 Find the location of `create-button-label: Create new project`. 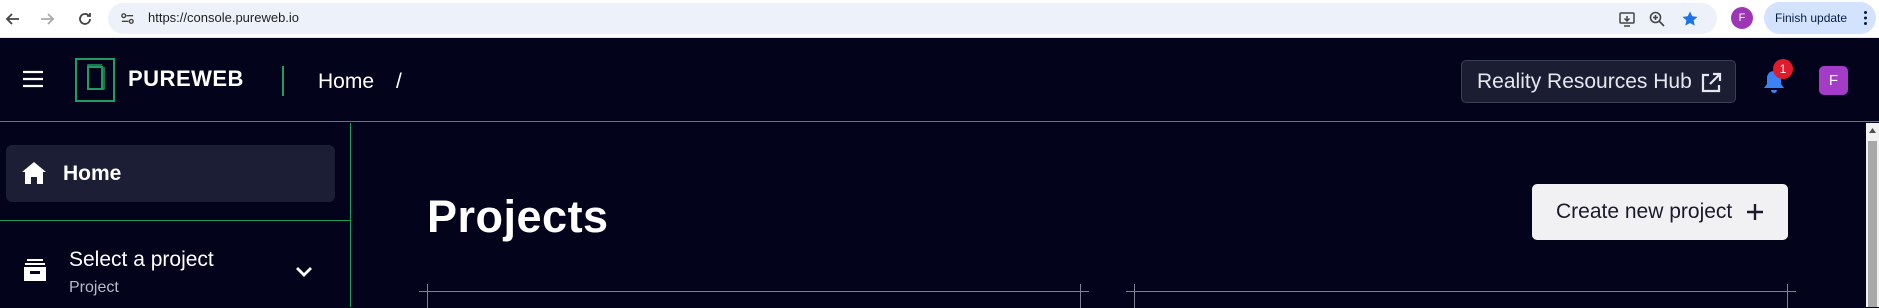

create-button-label: Create new project is located at coordinates (1644, 211).